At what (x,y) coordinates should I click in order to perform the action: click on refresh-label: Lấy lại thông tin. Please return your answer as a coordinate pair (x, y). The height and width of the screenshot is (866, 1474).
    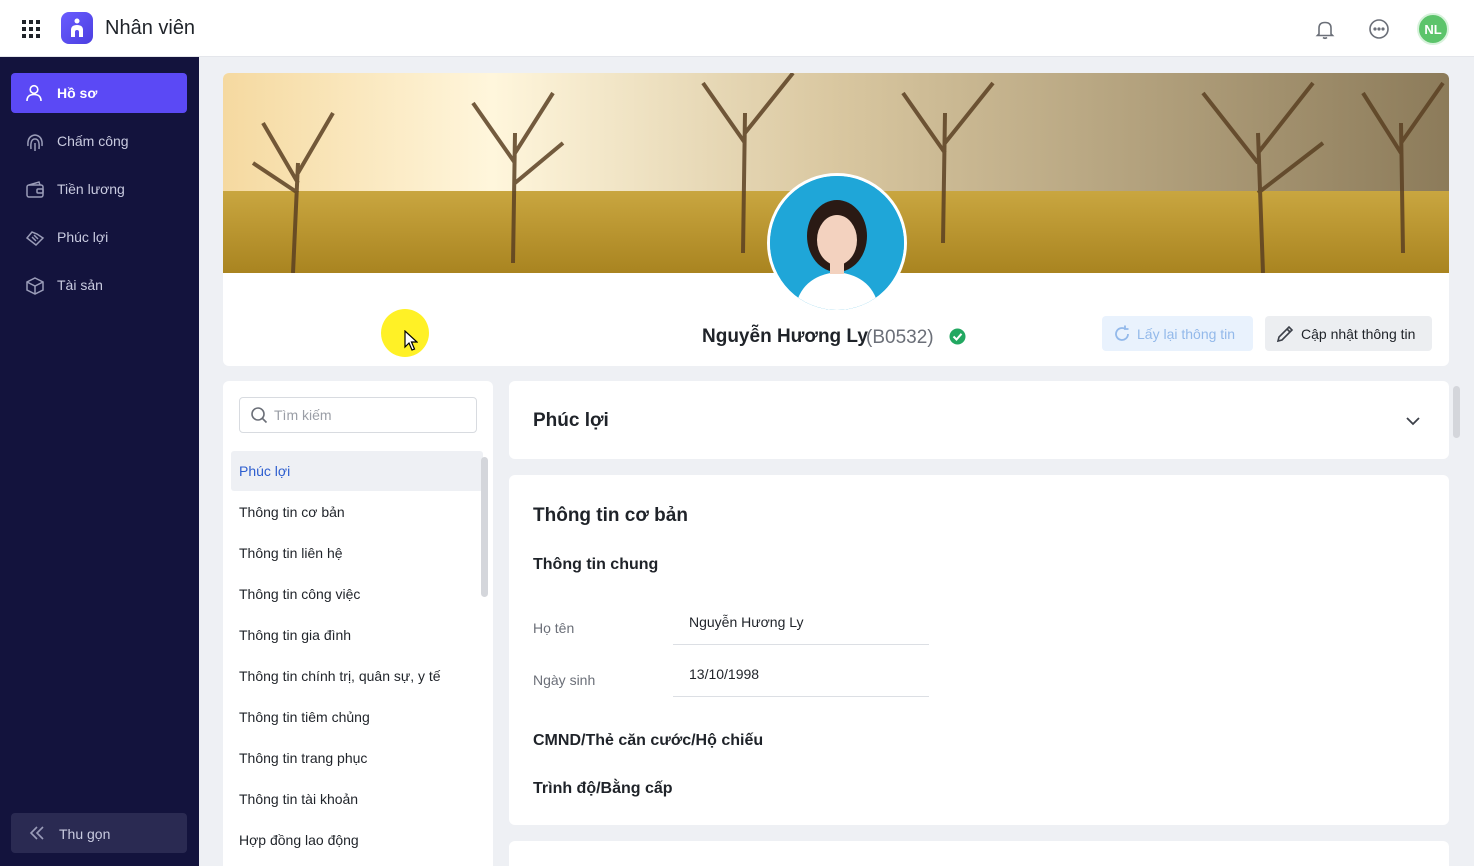
    Looking at the image, I should click on (1186, 334).